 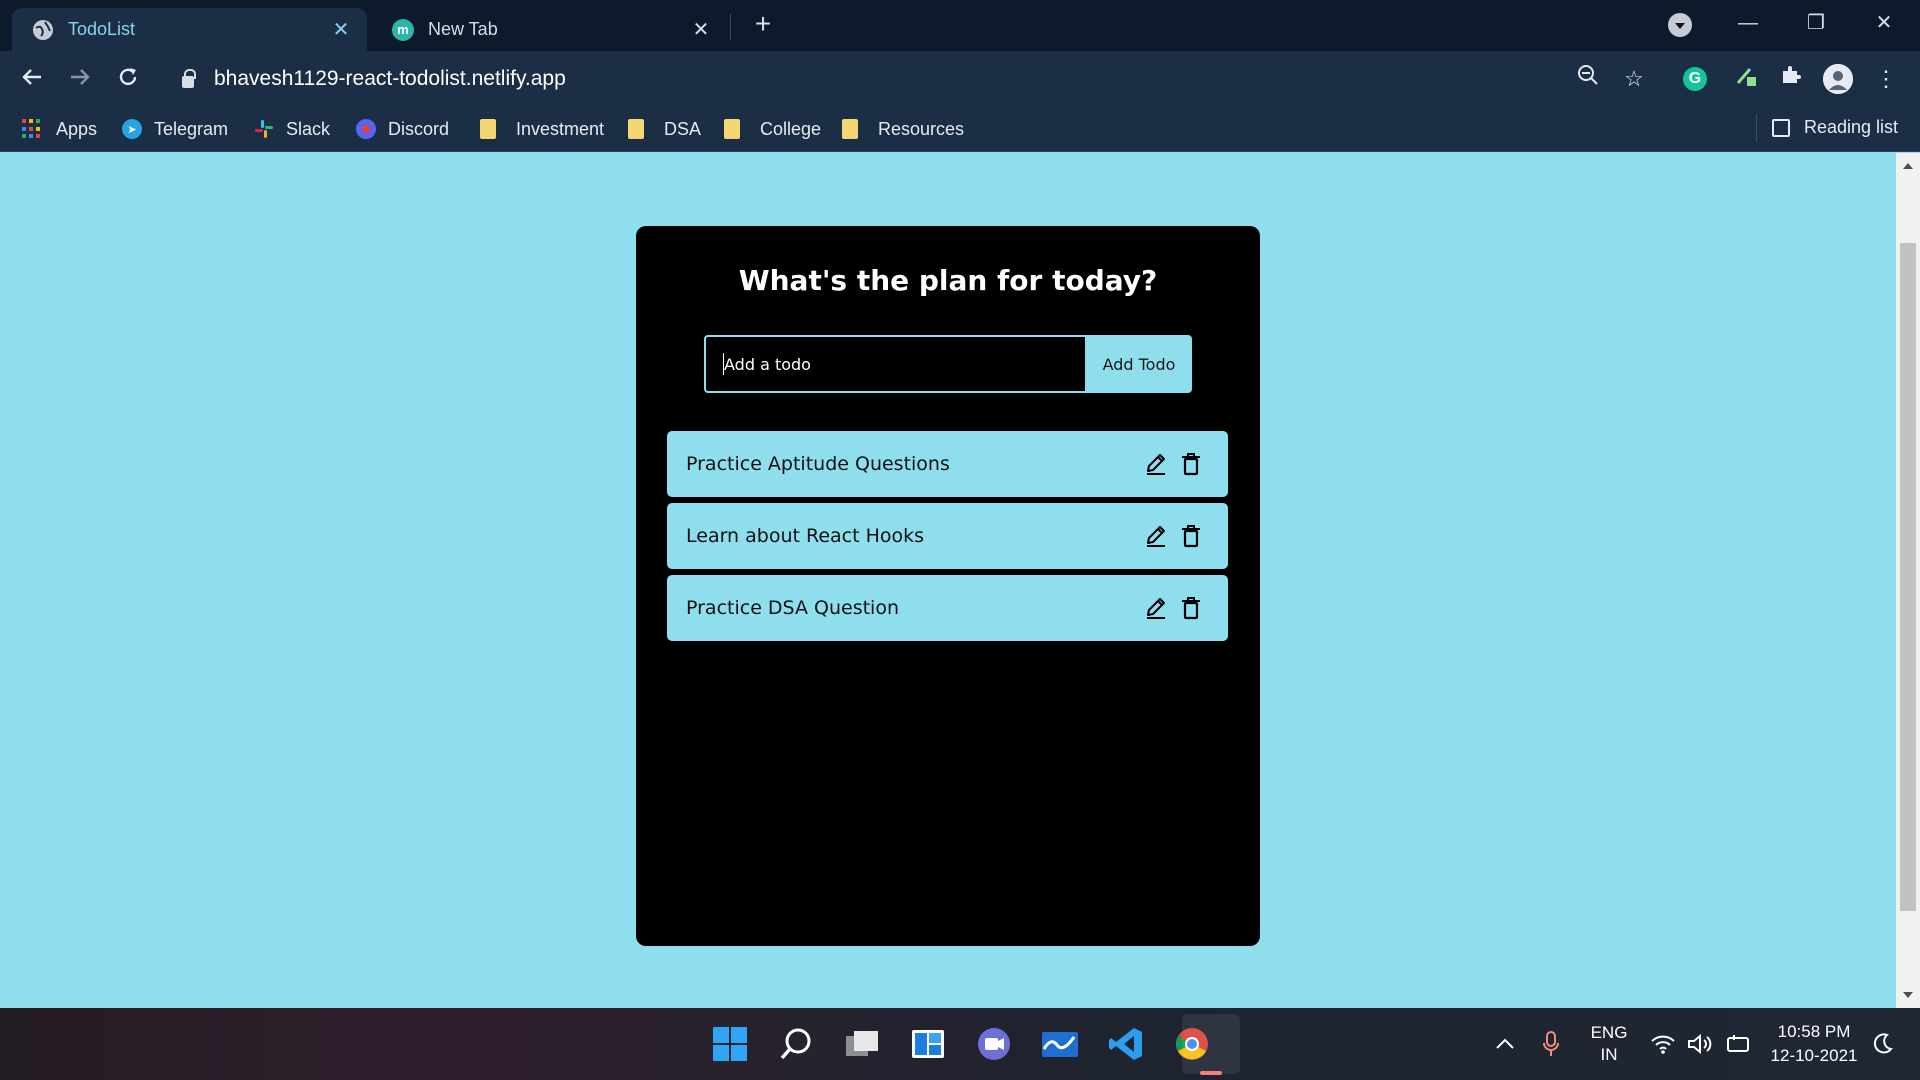 What do you see at coordinates (1838, 79) in the screenshot?
I see `profile-avatar-icon` at bounding box center [1838, 79].